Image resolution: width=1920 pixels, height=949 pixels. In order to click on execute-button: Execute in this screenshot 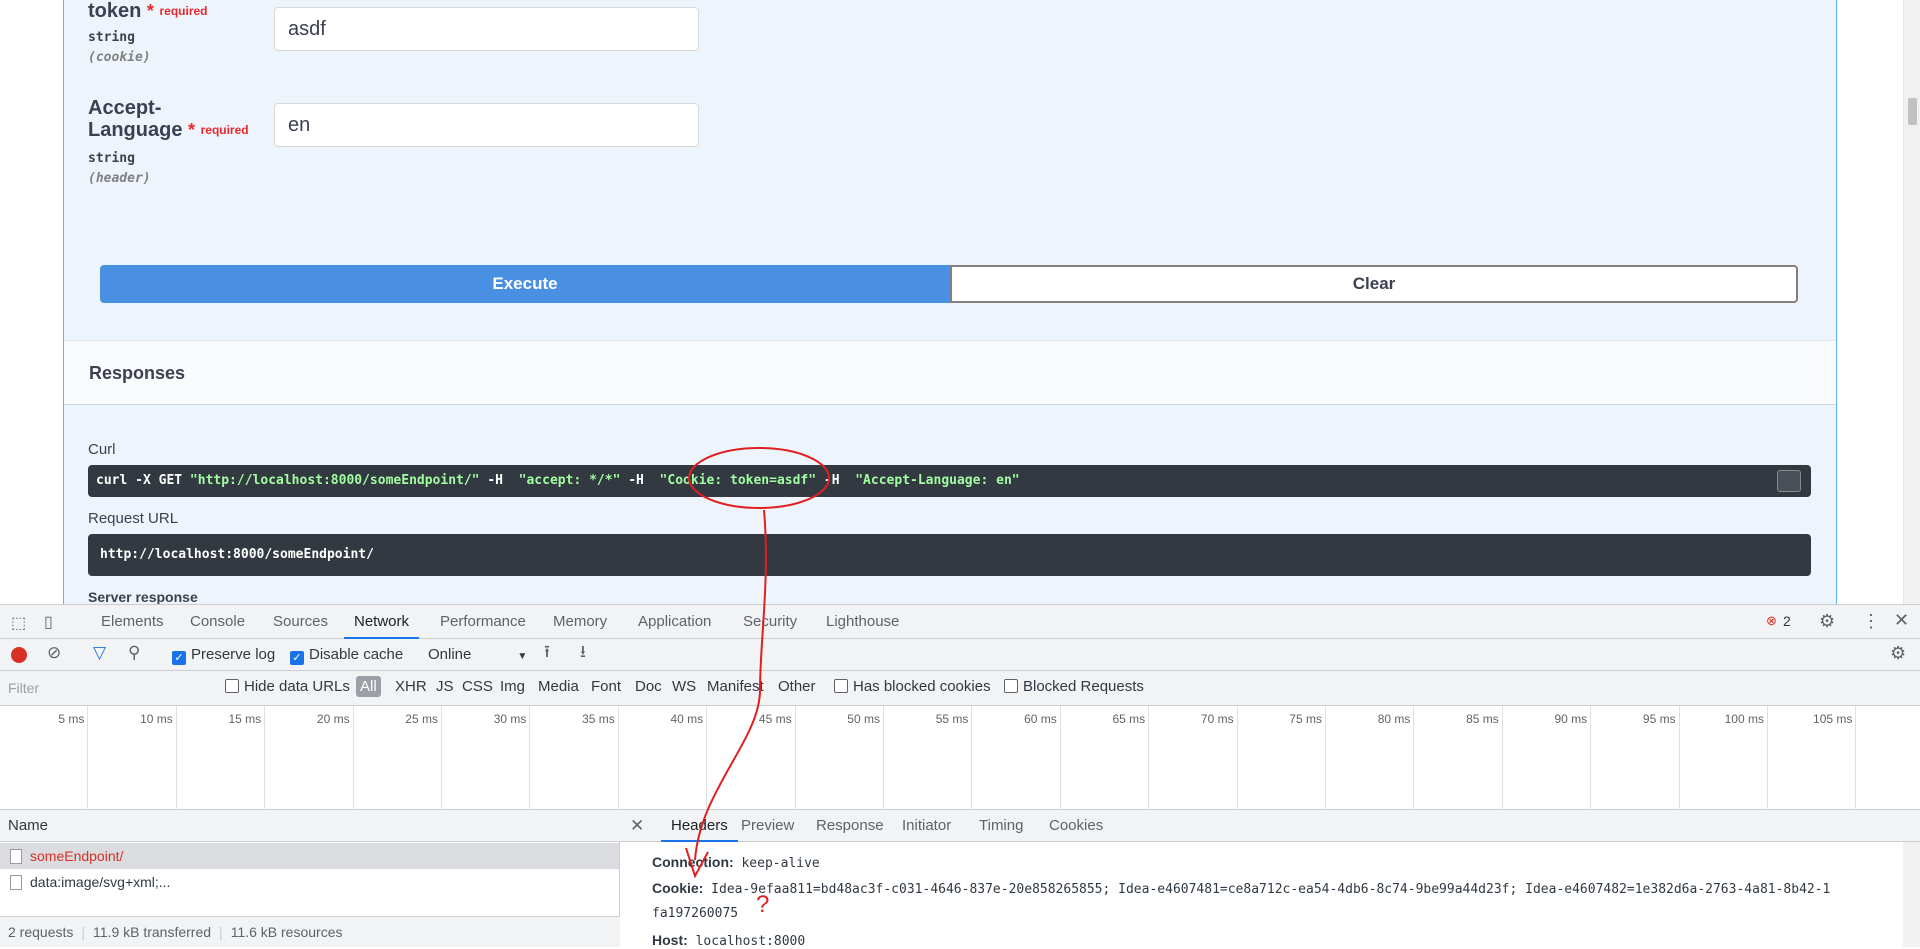, I will do `click(525, 284)`.